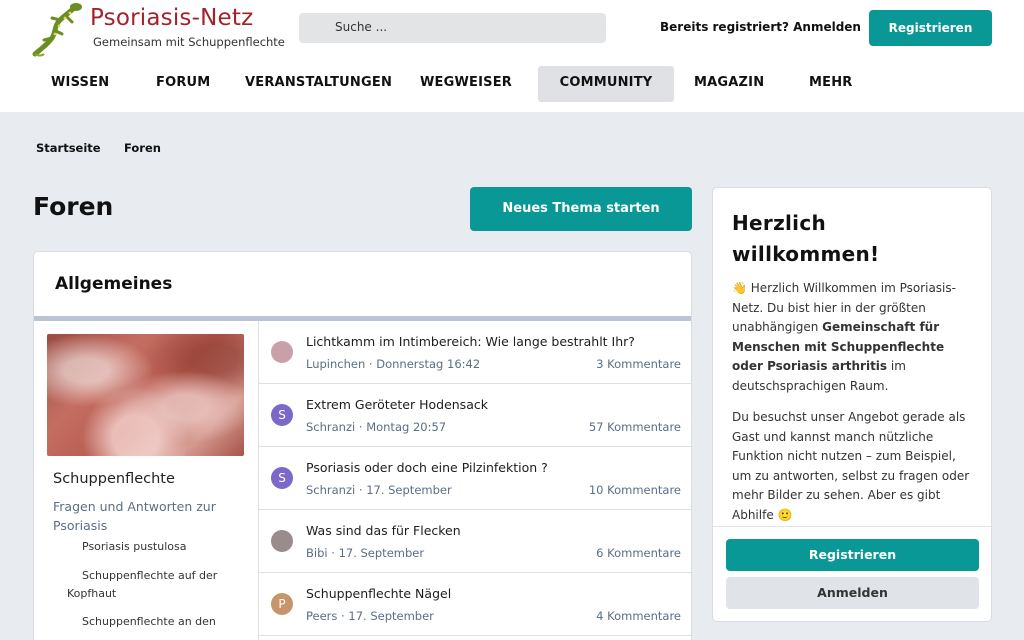 This screenshot has width=1024, height=640. I want to click on logo-subtitle: Gemeinsam mit Schuppenflechte, so click(189, 42).